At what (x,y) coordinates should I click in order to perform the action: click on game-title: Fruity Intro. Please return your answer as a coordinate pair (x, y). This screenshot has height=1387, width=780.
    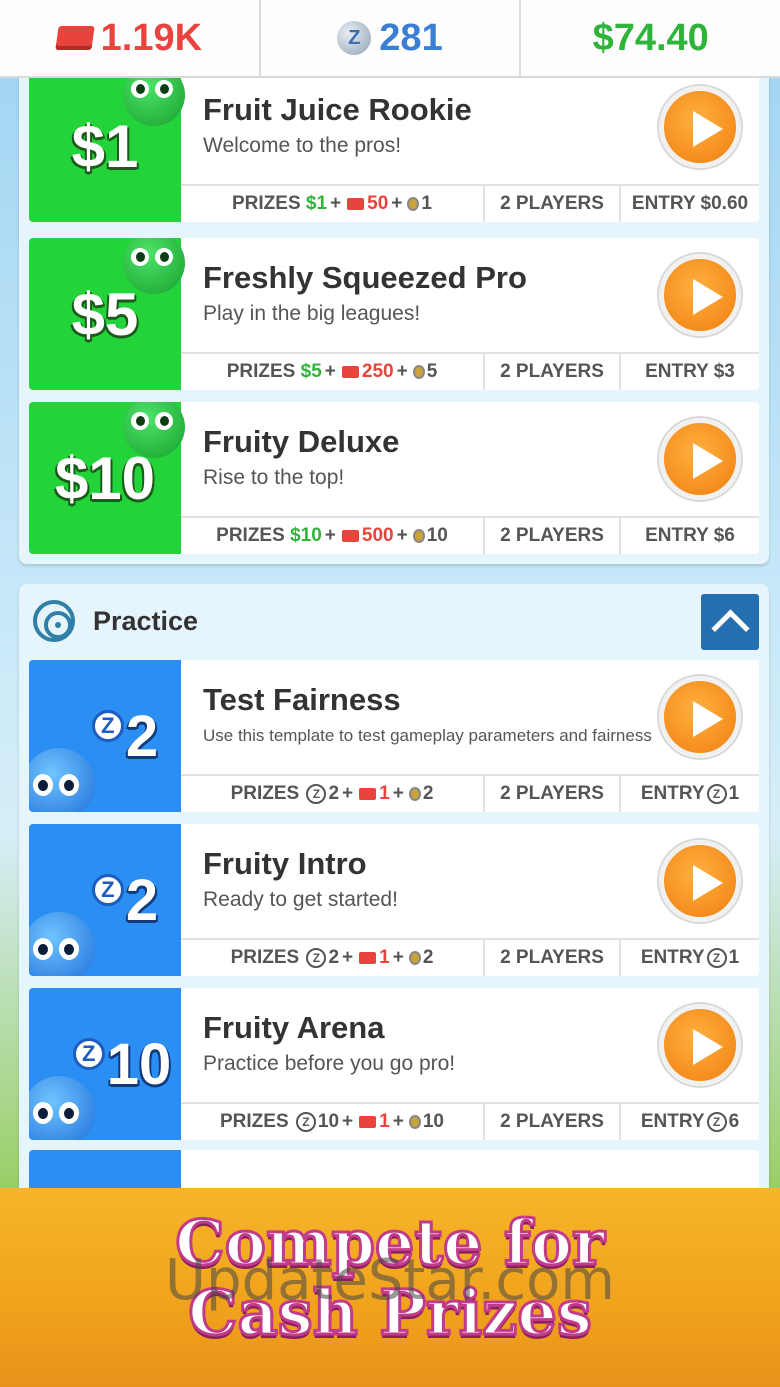
    Looking at the image, I should click on (285, 863).